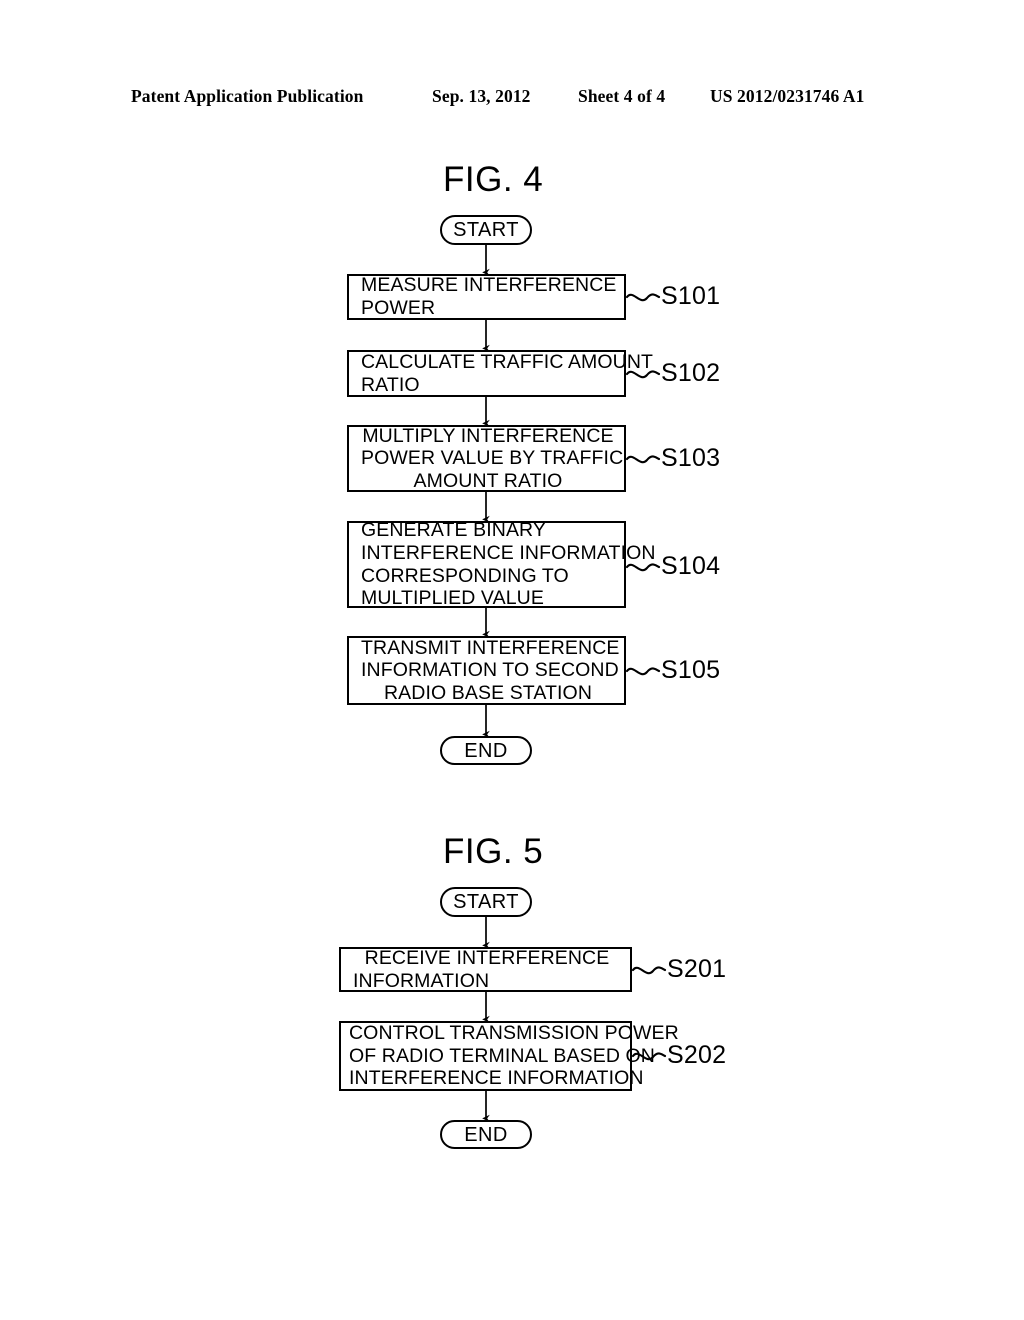 The height and width of the screenshot is (1320, 1024). What do you see at coordinates (452, 598) in the screenshot?
I see `fig4-step-s104-line-4: MULTIPLIED VALUE` at bounding box center [452, 598].